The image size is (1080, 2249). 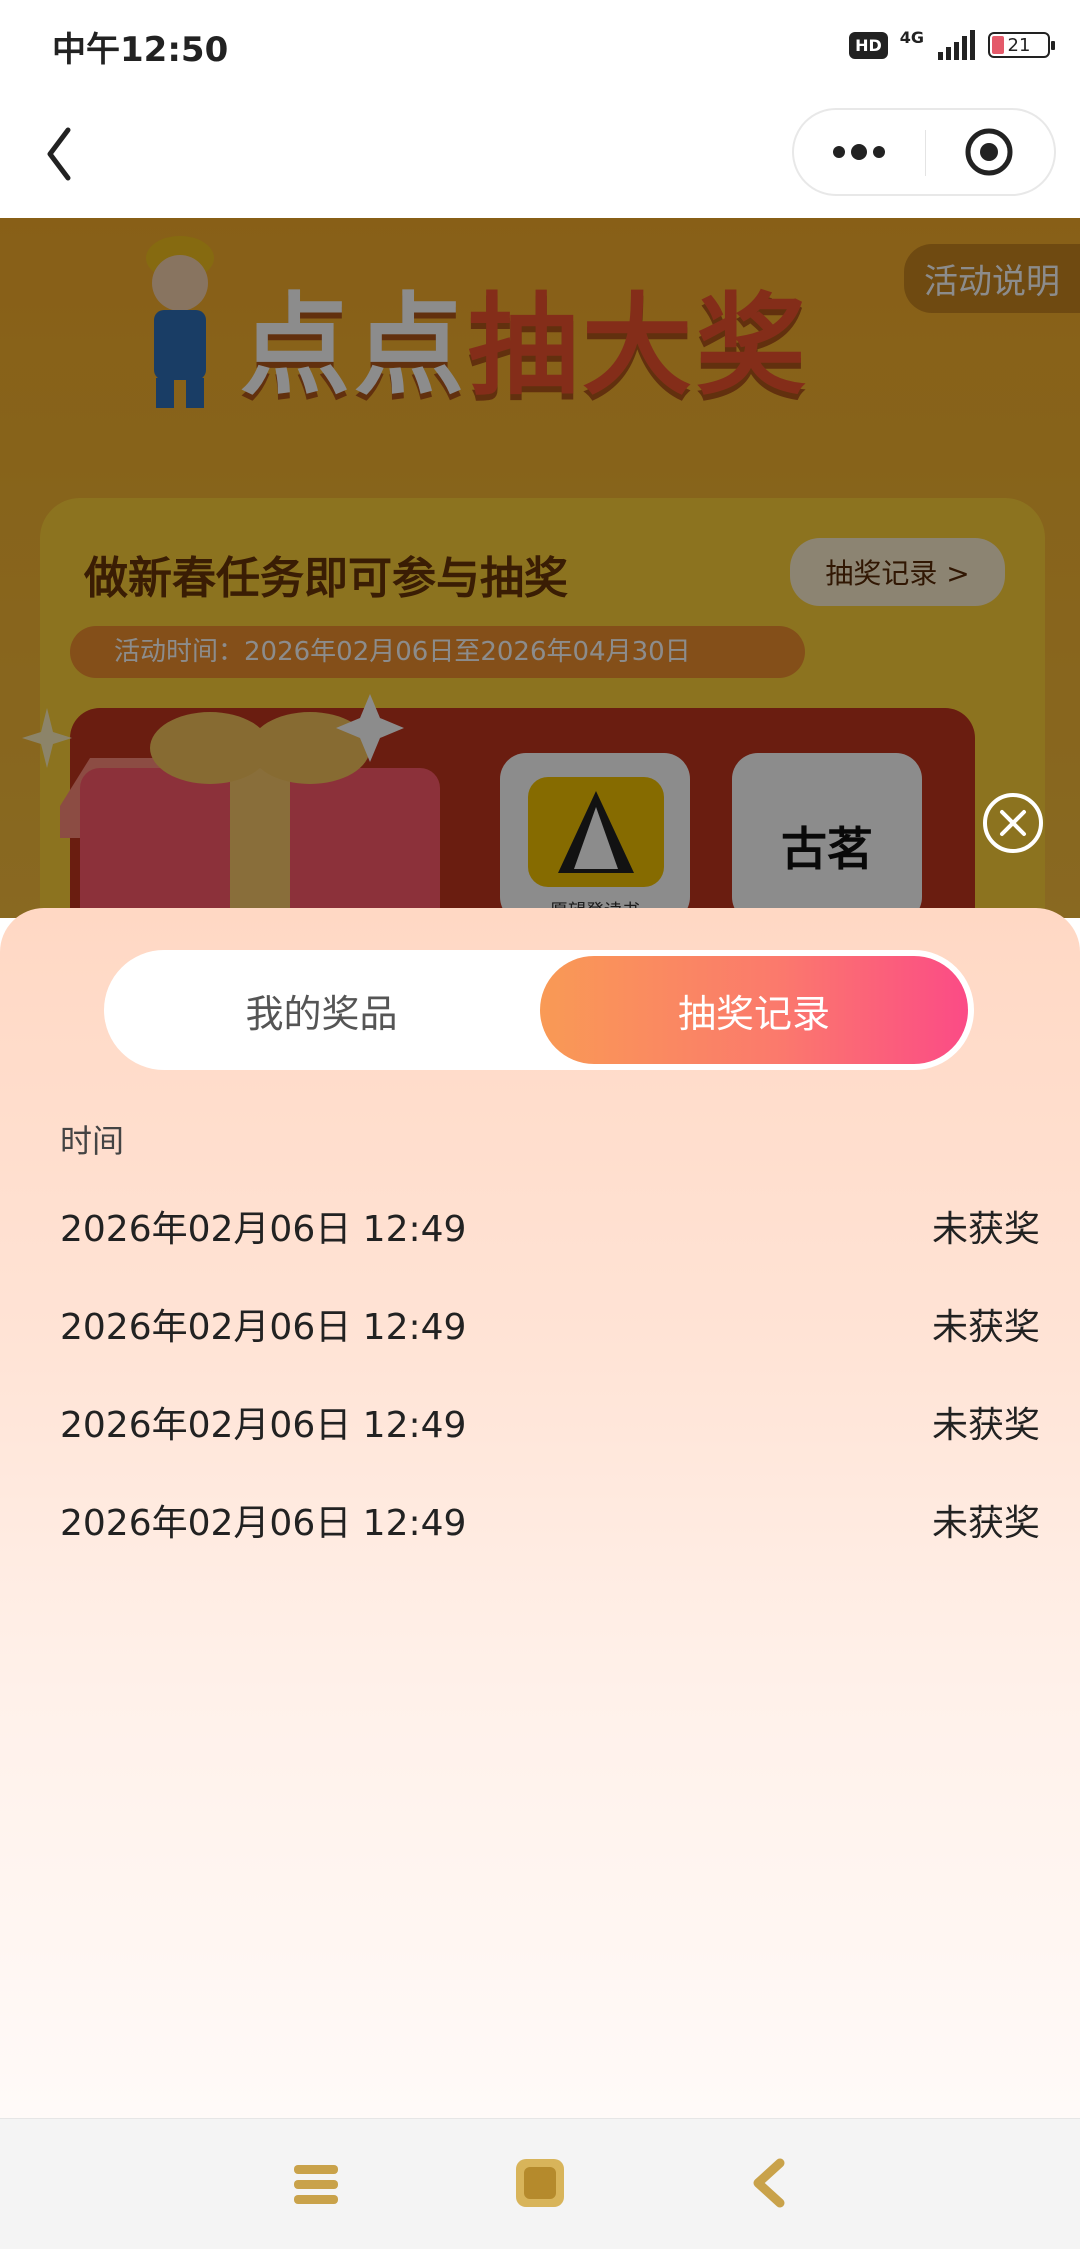 What do you see at coordinates (868, 45) in the screenshot?
I see `hd-icon: HD` at bounding box center [868, 45].